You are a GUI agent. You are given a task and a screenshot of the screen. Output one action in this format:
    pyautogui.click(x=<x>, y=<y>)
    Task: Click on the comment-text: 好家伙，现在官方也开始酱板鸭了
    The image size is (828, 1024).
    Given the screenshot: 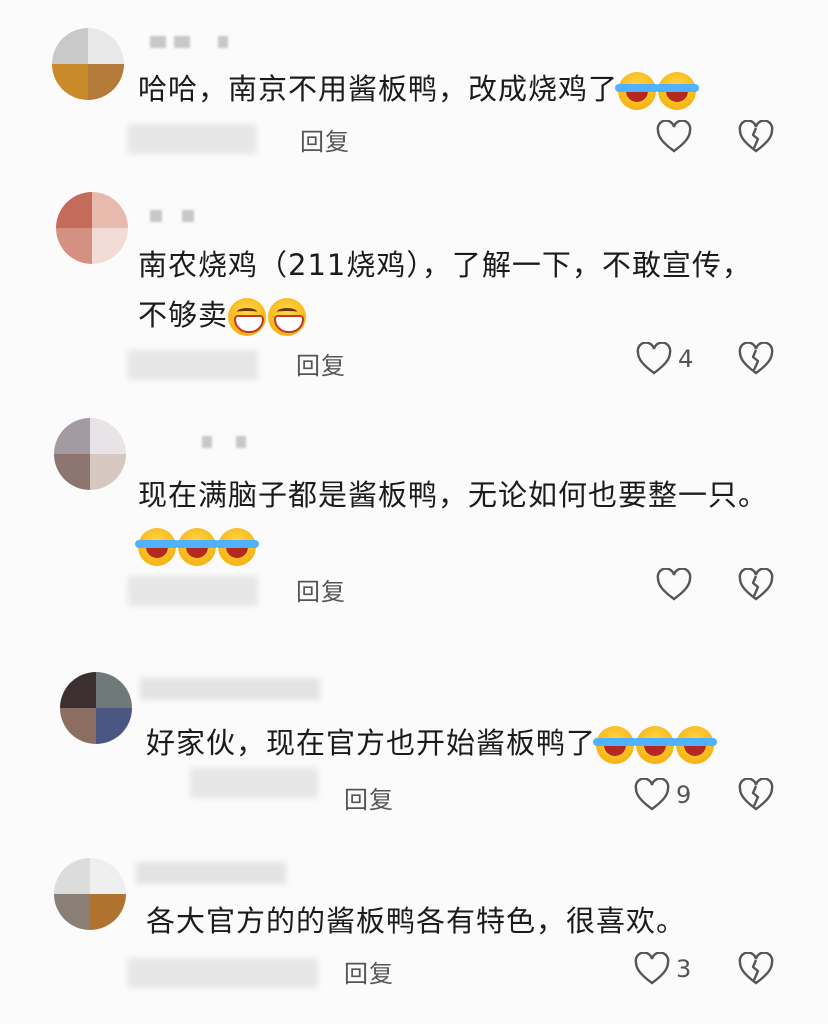 What is the action you would take?
    pyautogui.click(x=432, y=743)
    